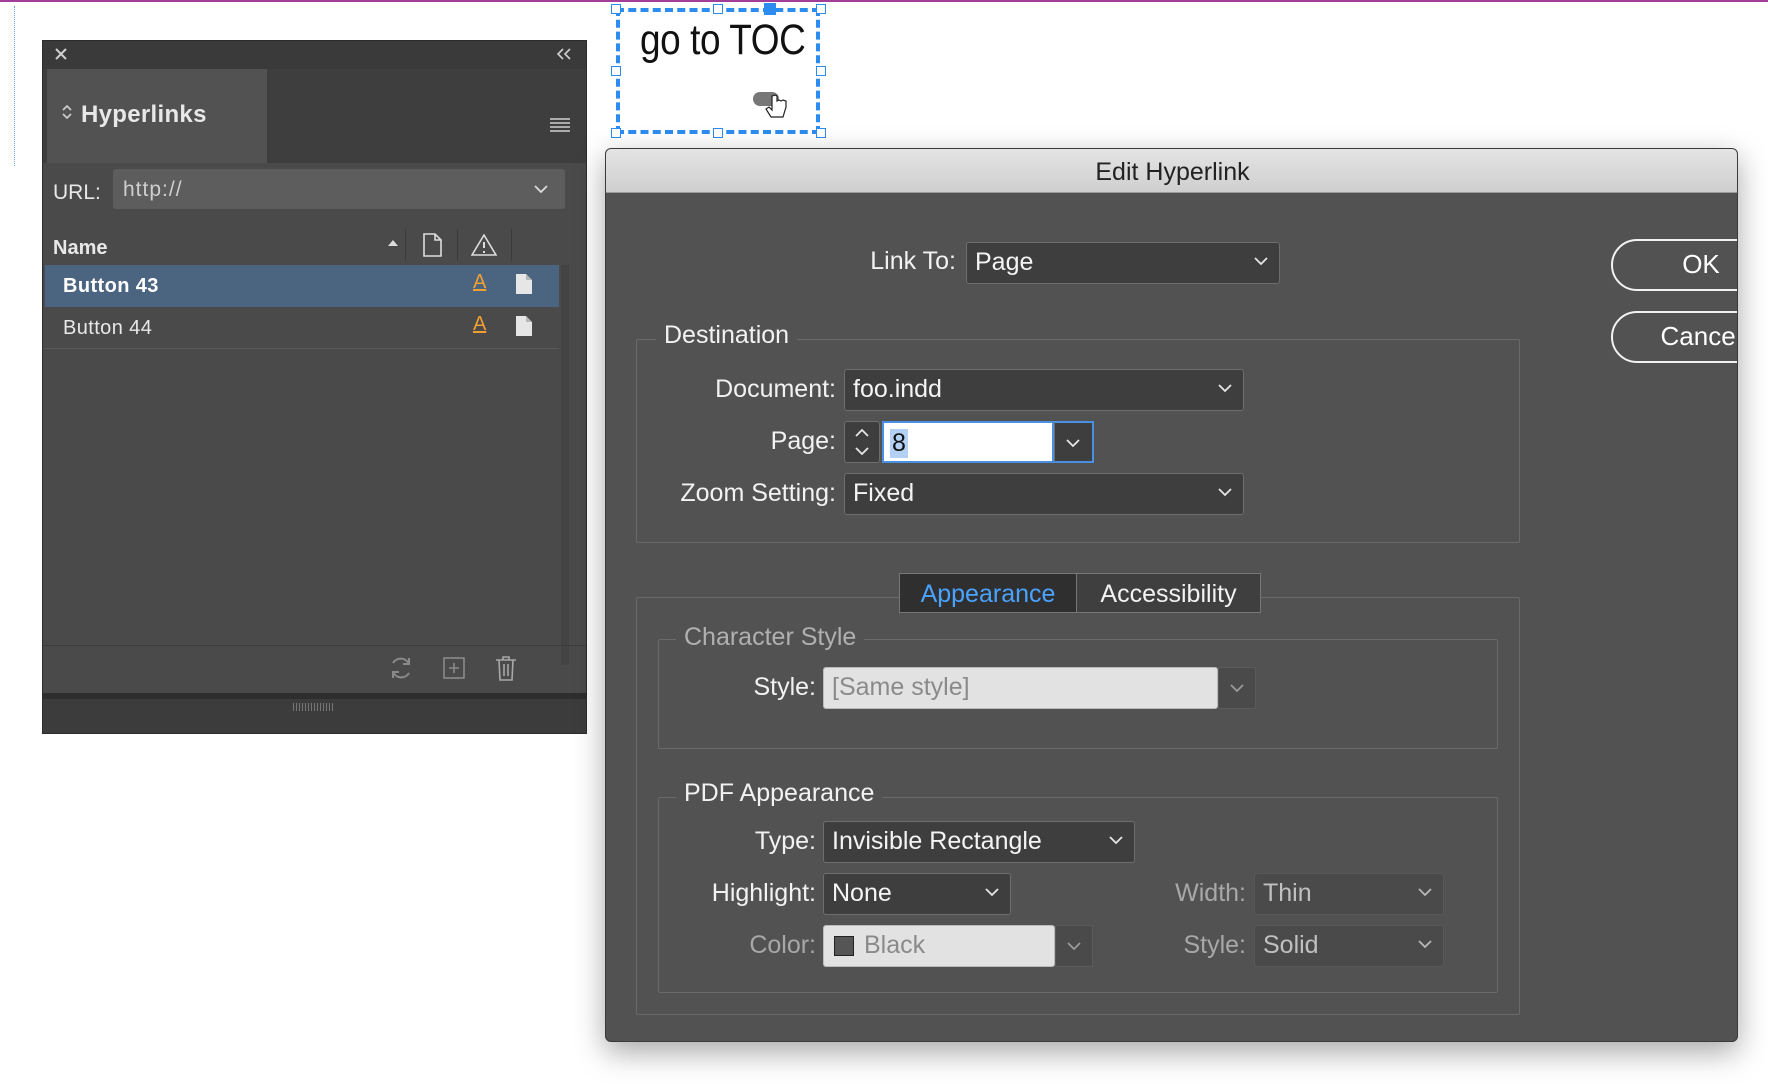  I want to click on type-dropdown: Invisible Rectangle, so click(979, 842).